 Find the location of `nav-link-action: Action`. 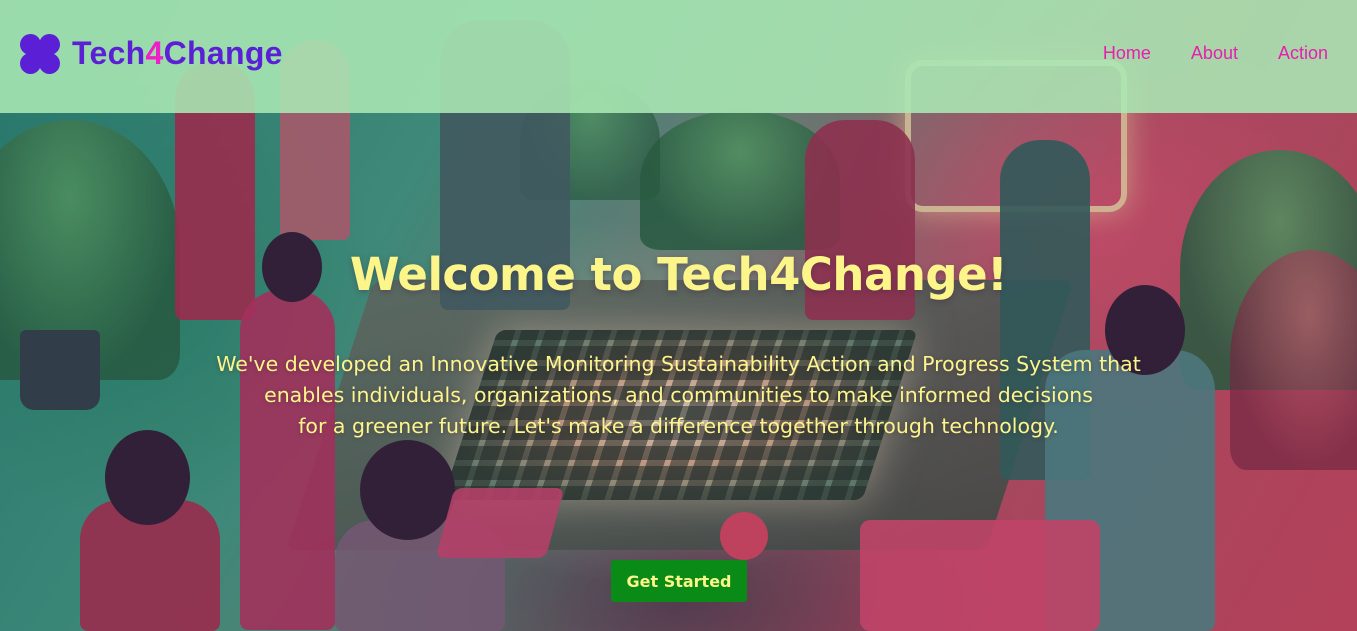

nav-link-action: Action is located at coordinates (1303, 53).